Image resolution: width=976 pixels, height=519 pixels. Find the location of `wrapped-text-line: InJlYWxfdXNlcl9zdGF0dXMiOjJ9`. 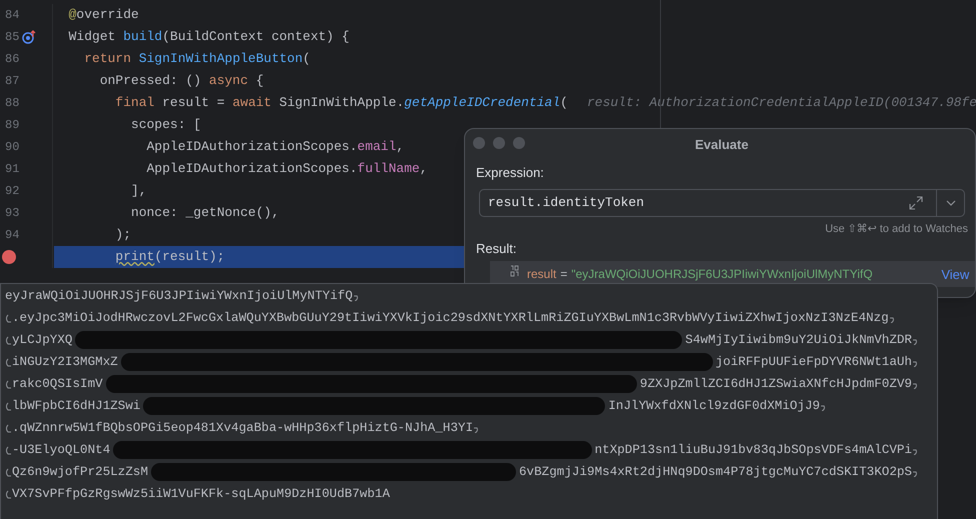

wrapped-text-line: InJlYWxfdXNlcl9zdGF0dXMiOjJ9 is located at coordinates (714, 406).